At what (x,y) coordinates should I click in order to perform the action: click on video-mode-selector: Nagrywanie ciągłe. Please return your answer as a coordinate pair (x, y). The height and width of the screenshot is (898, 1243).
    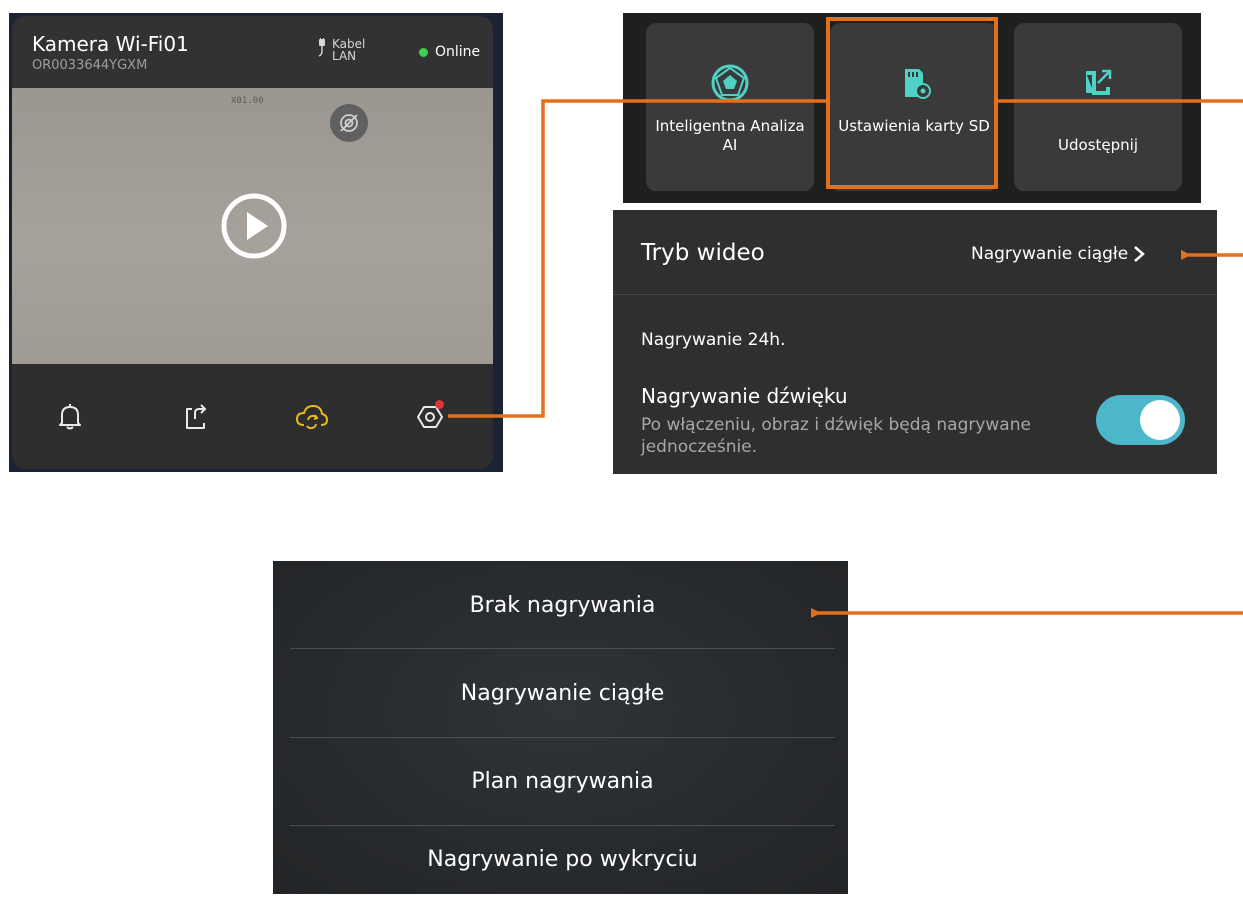
    Looking at the image, I should click on (1058, 254).